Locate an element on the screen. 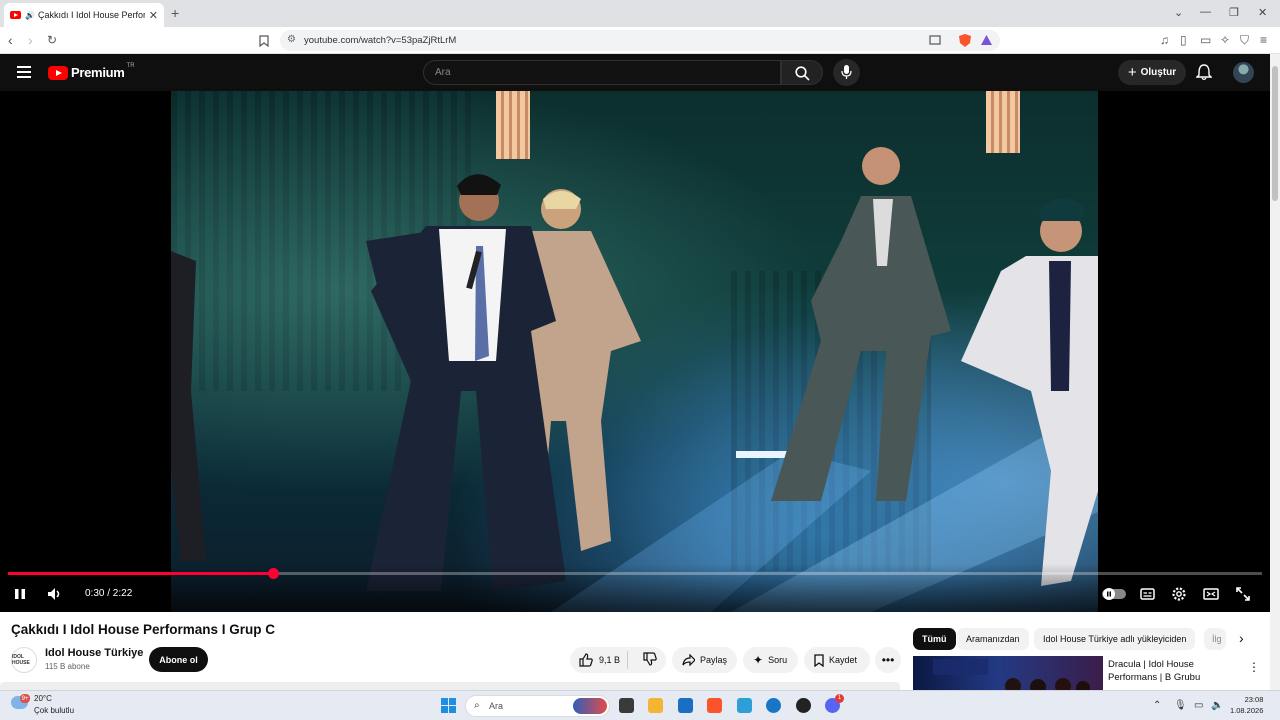  site-settings-icon: ⚙ is located at coordinates (291, 39).